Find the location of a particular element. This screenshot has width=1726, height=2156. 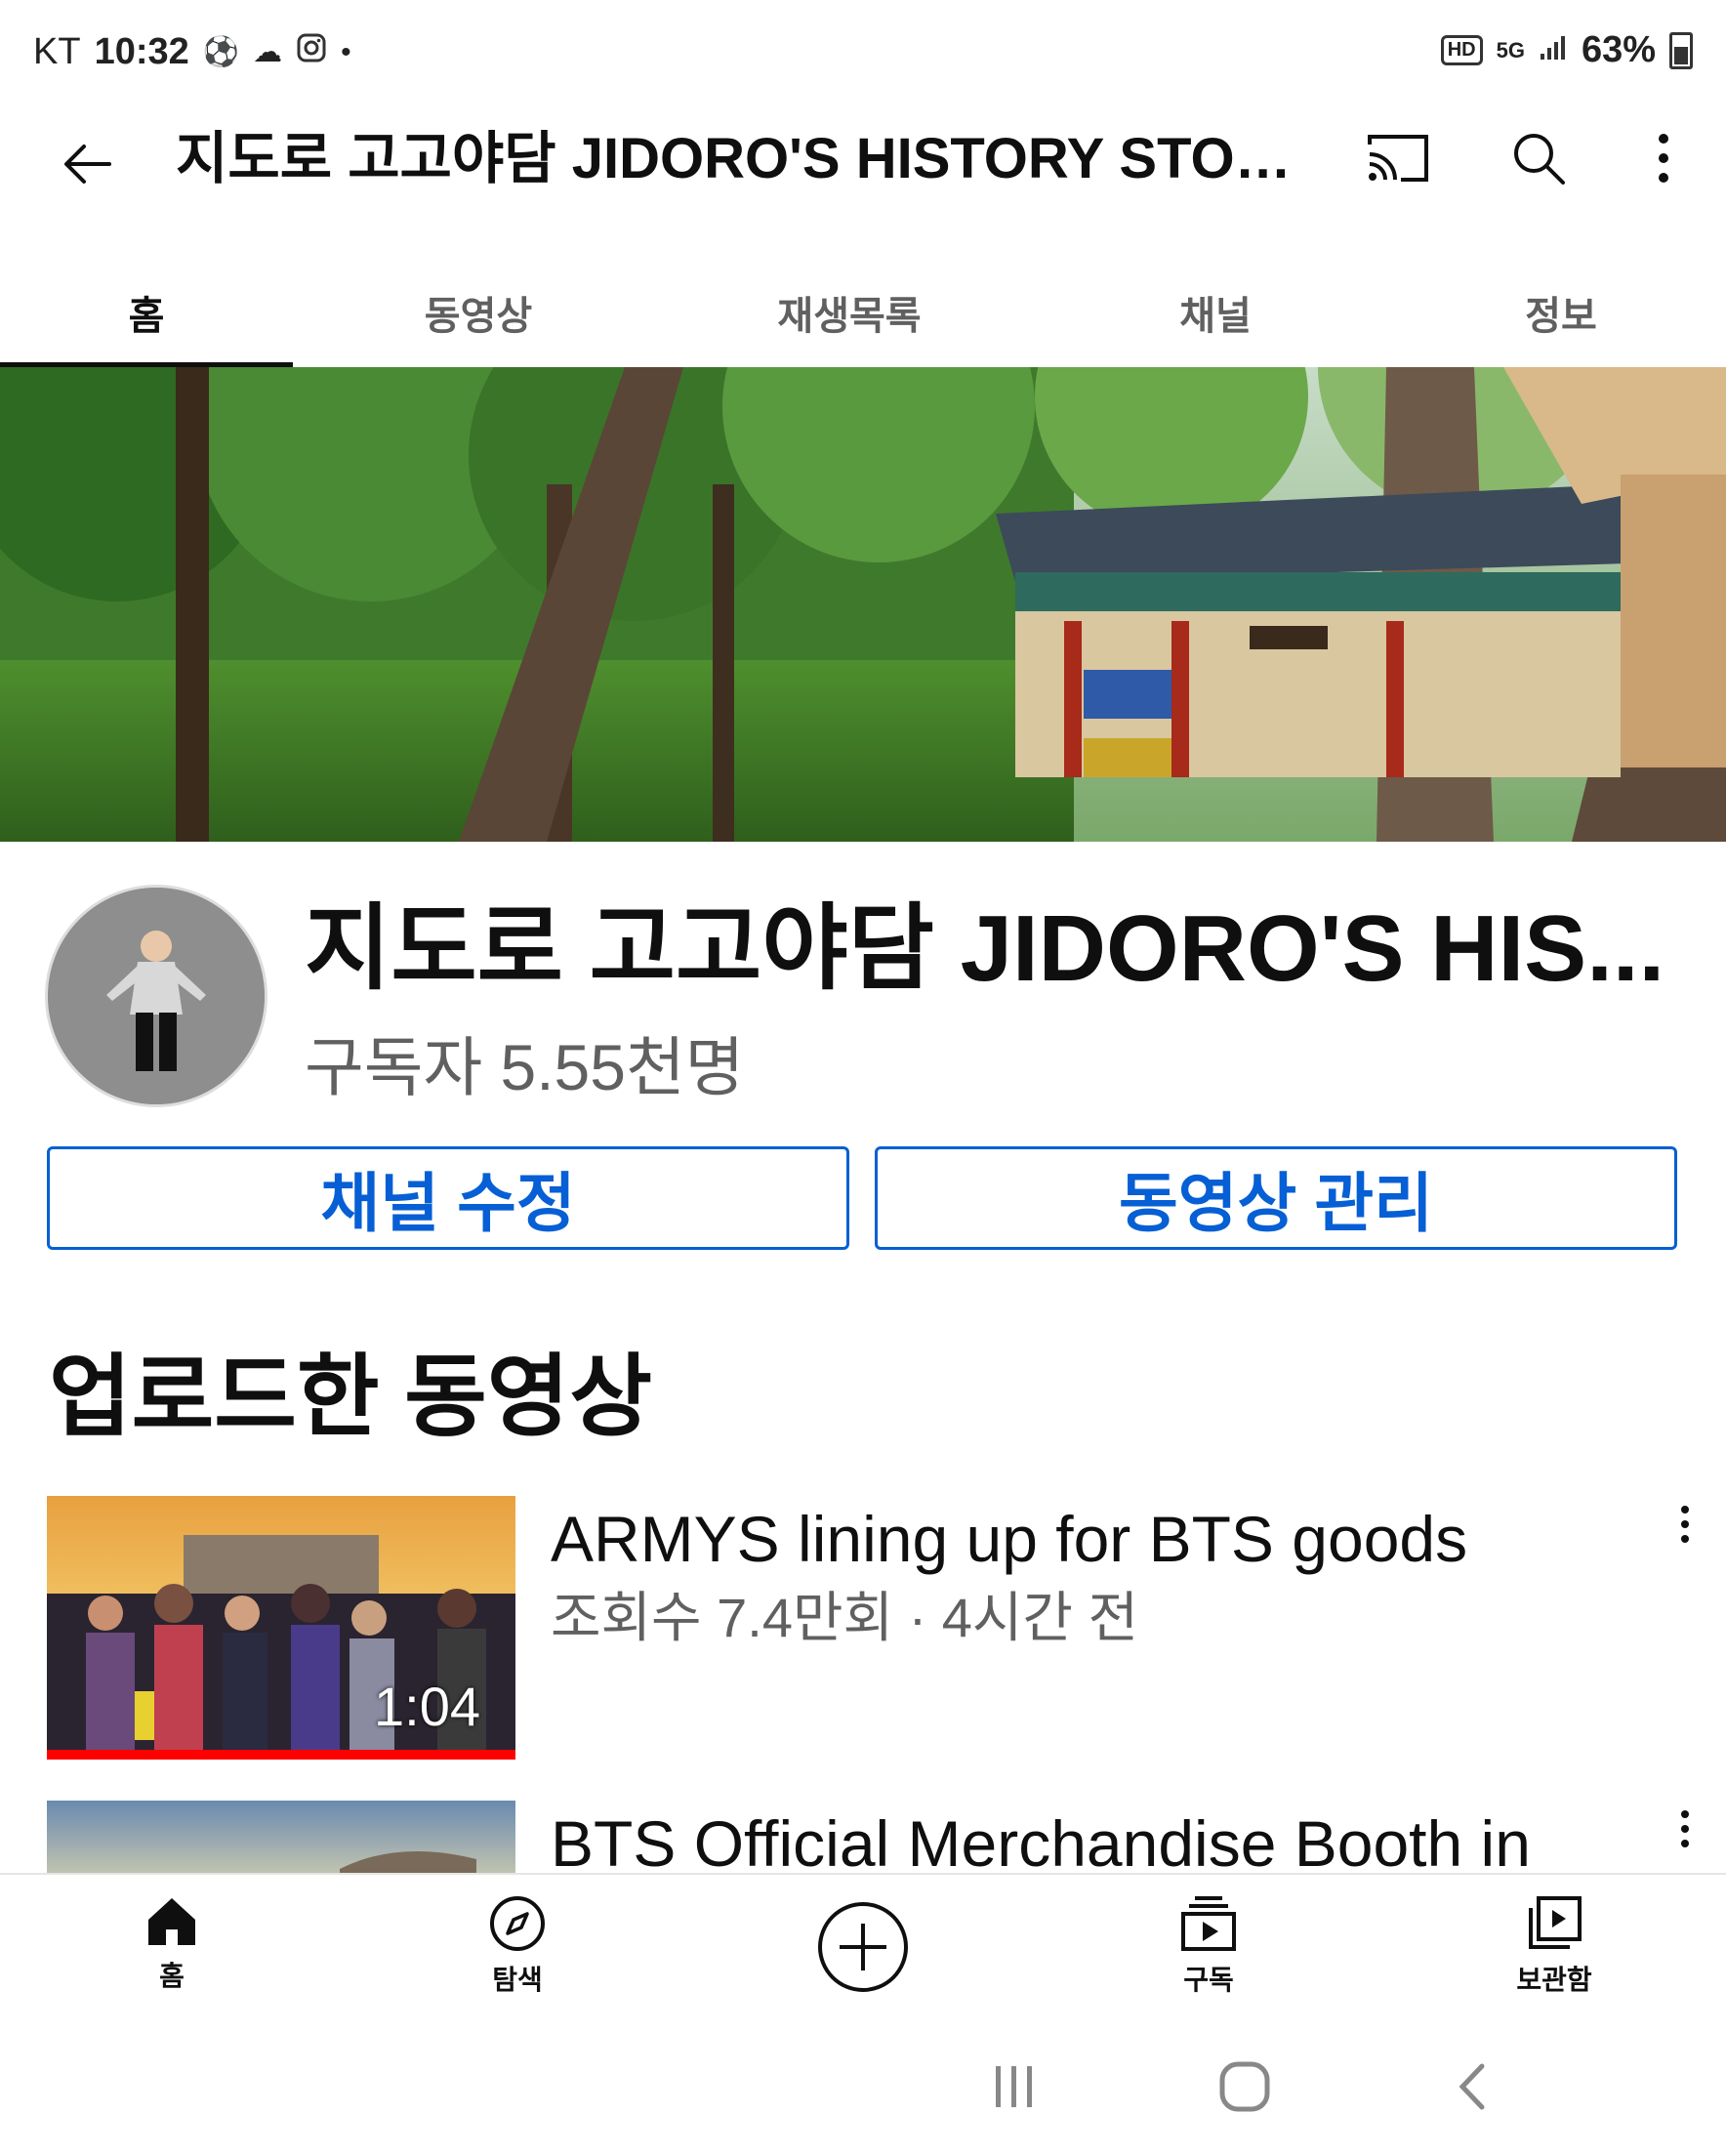

edit-channel-button: 채널 수정 is located at coordinates (448, 1198).